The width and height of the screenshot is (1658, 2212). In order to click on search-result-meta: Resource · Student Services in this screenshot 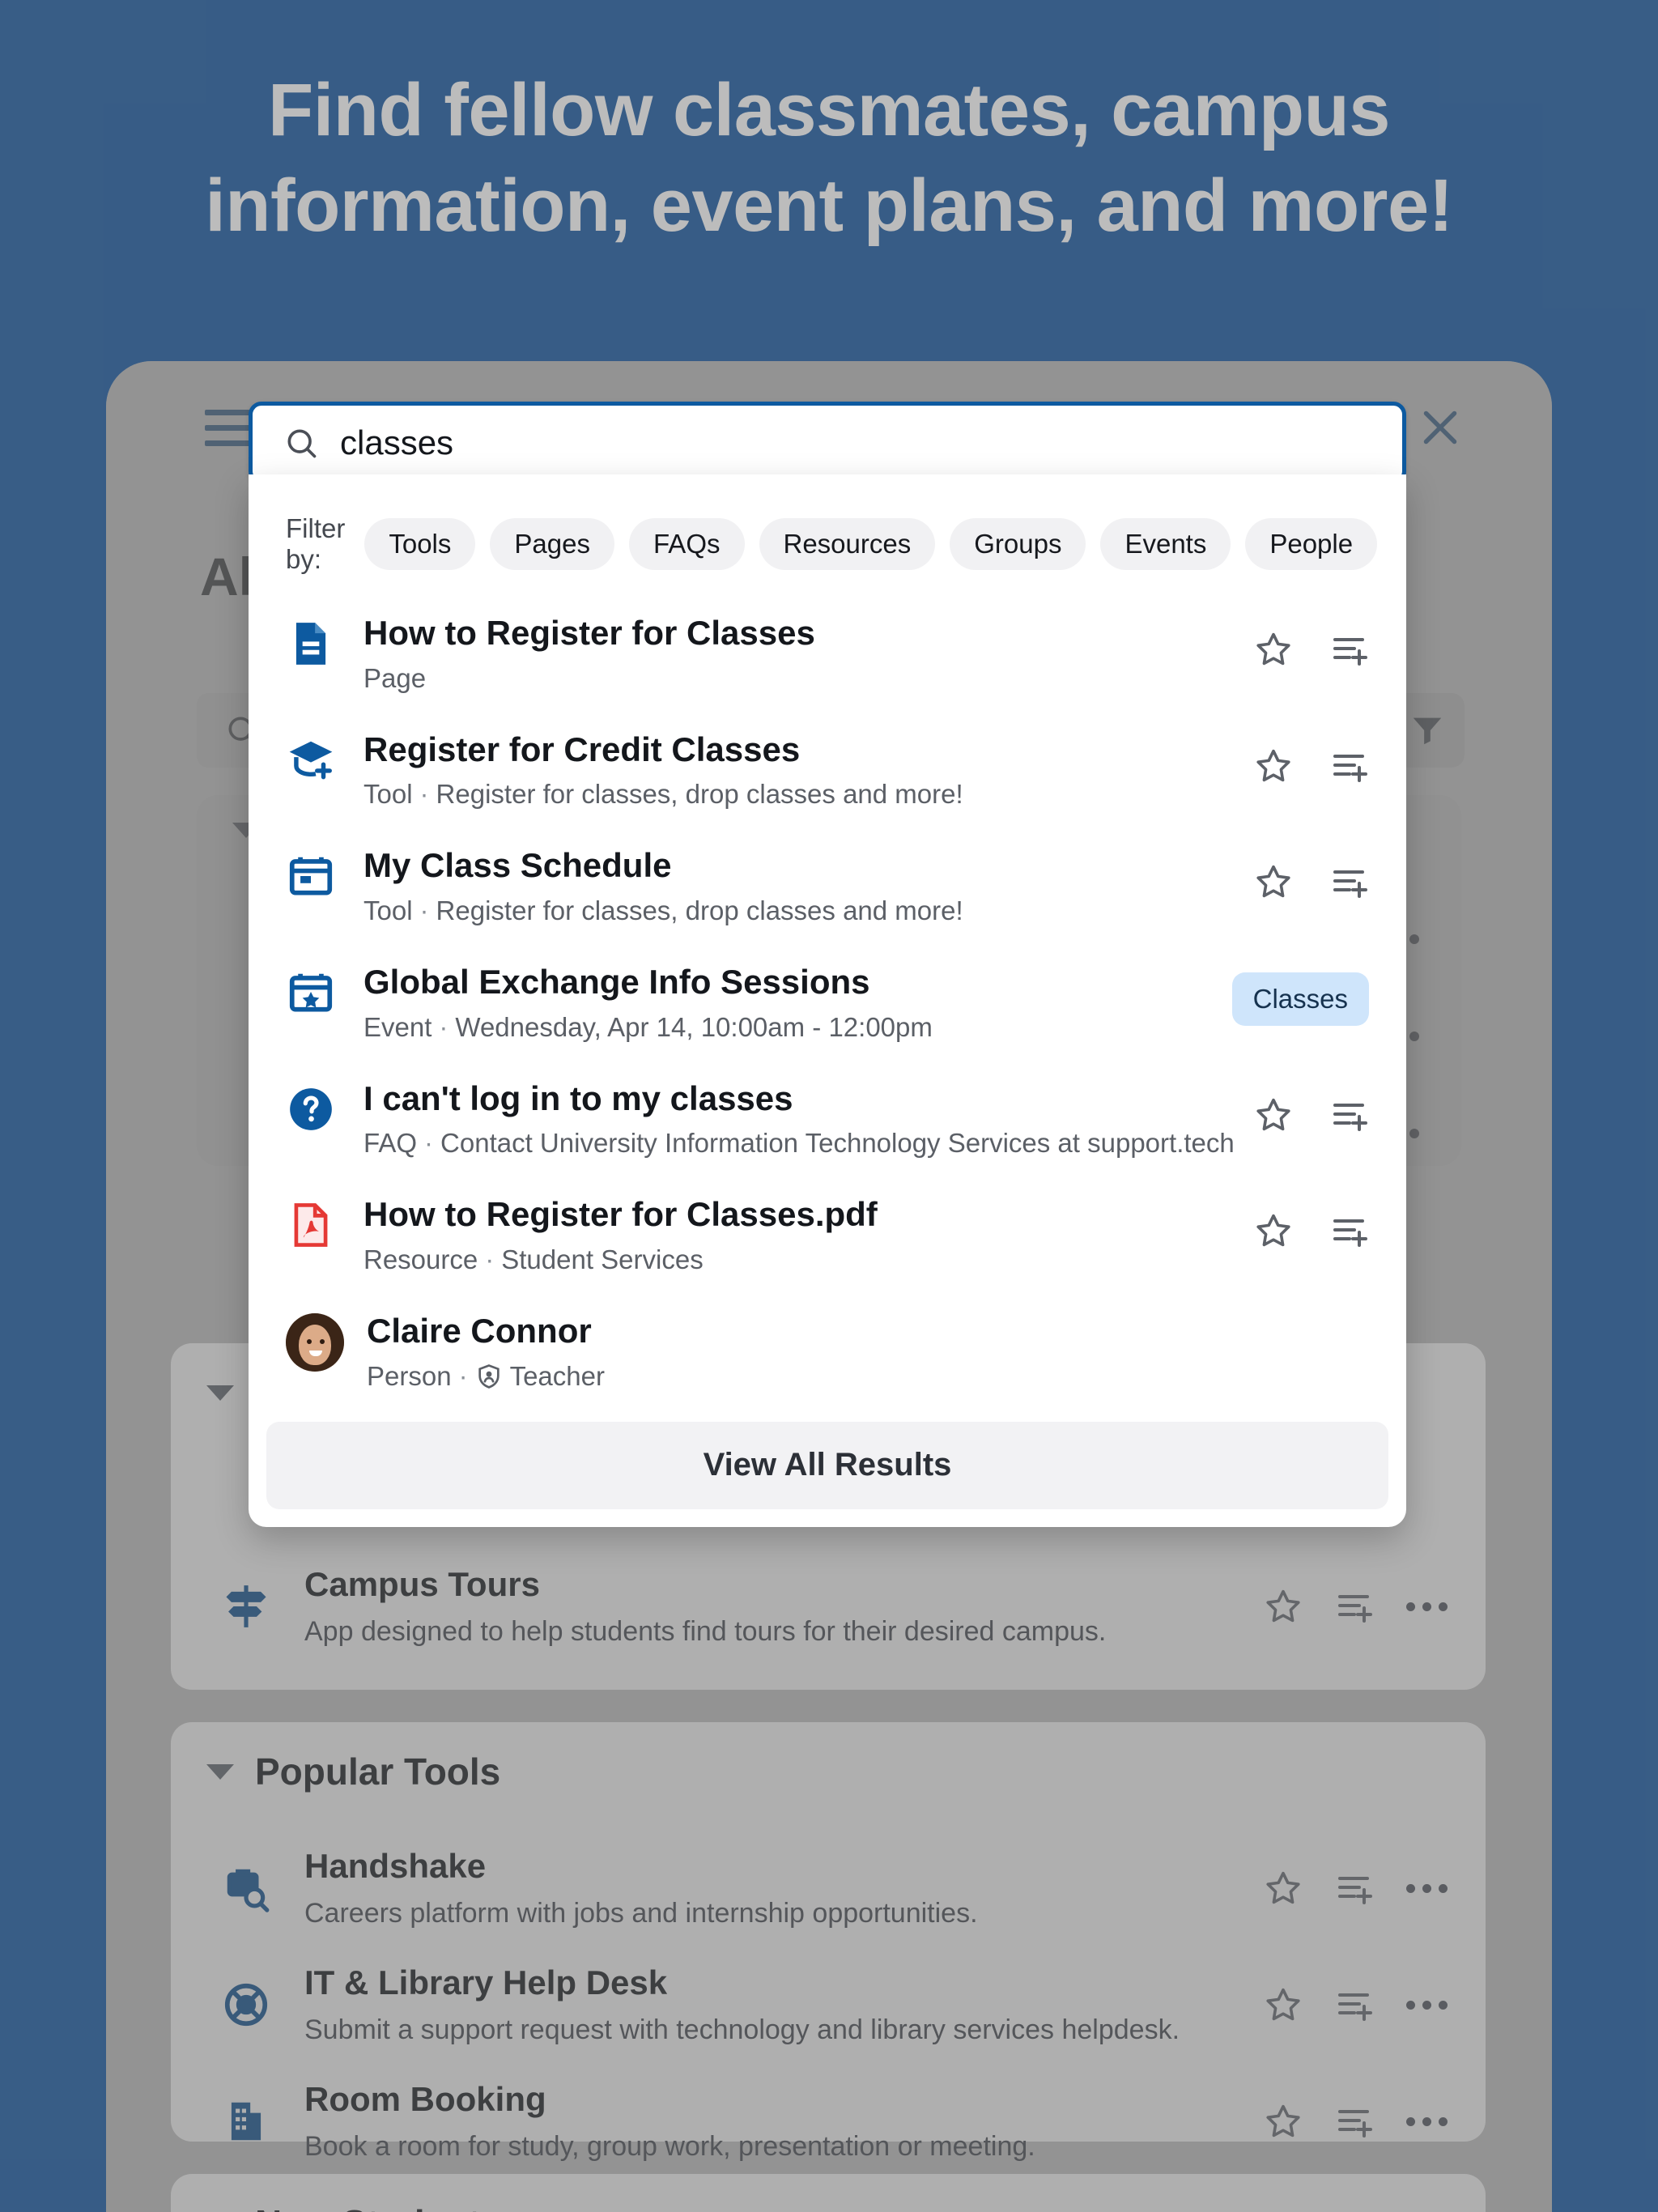, I will do `click(799, 1260)`.